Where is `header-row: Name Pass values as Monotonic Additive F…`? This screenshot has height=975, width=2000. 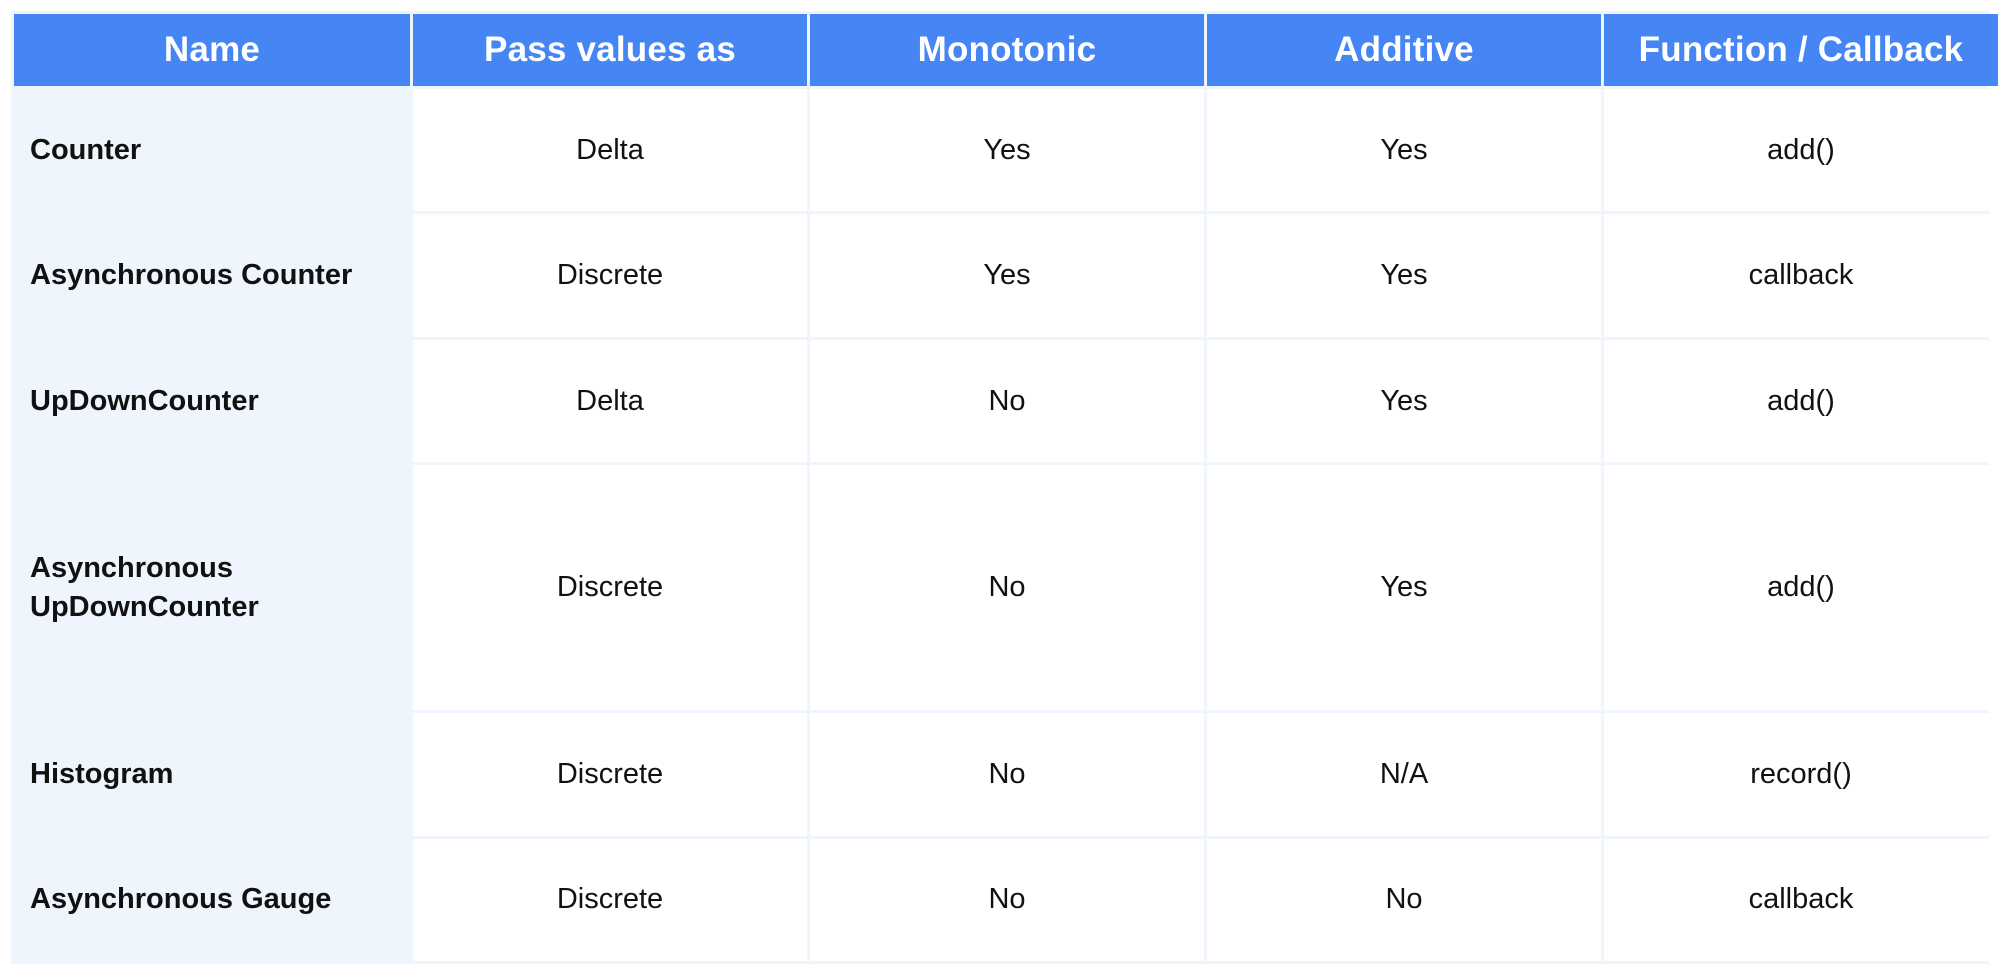 header-row: Name Pass values as Monotonic Additive F… is located at coordinates (1006, 50).